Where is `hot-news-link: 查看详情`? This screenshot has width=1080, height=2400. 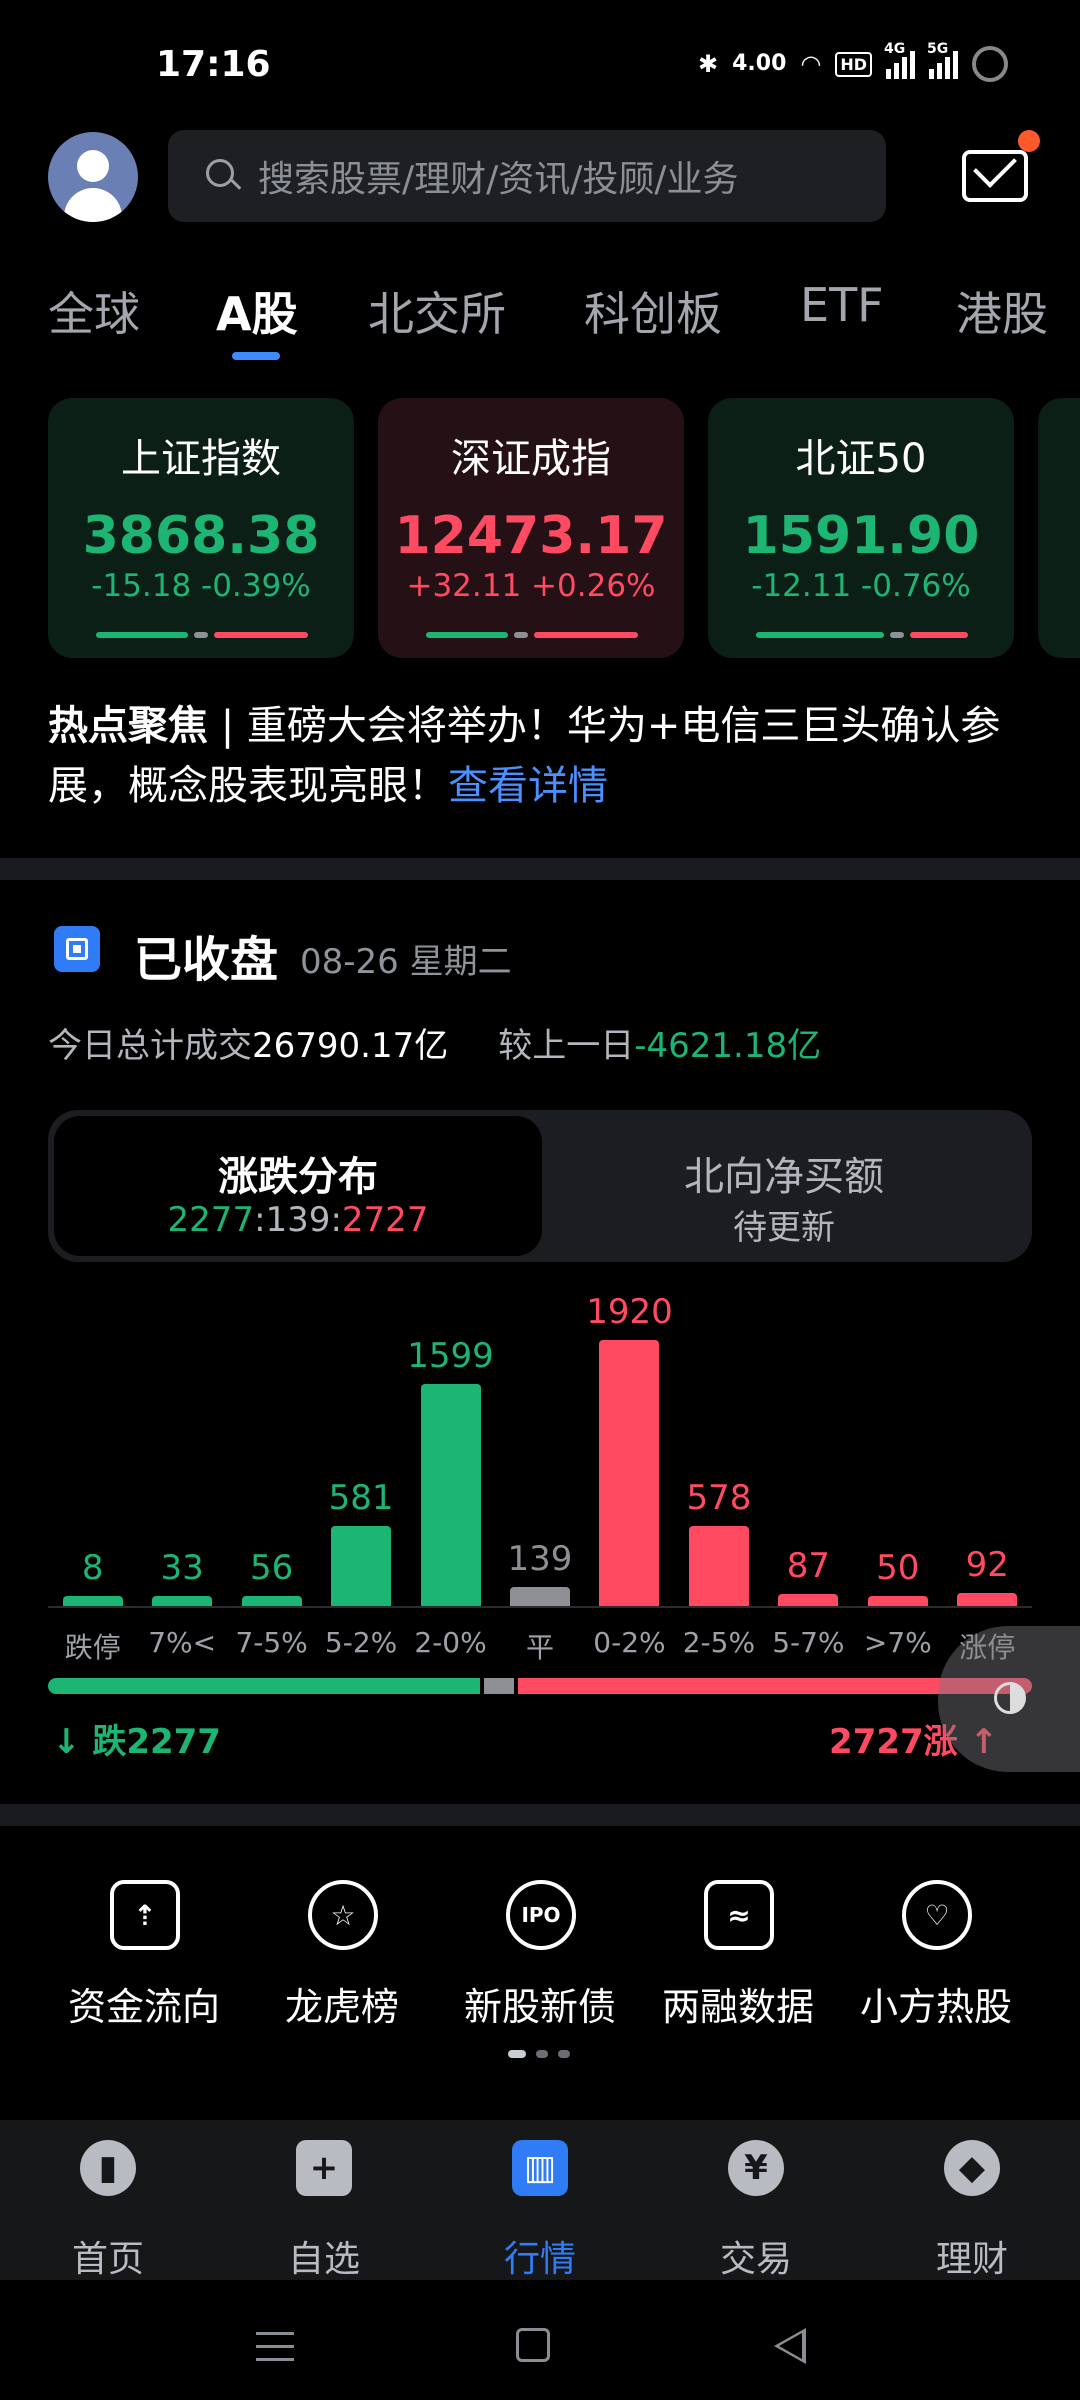
hot-news-link: 查看详情 is located at coordinates (528, 786).